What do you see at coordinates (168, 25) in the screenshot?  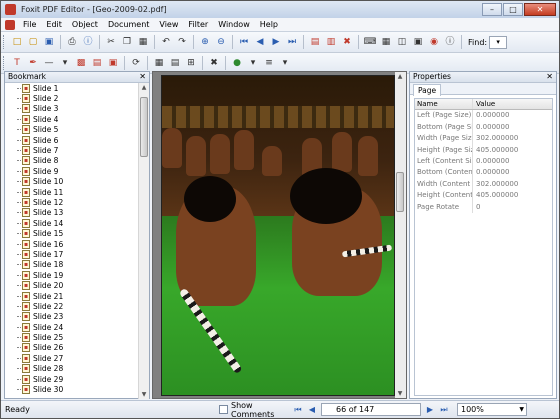 I see `menu-view: View` at bounding box center [168, 25].